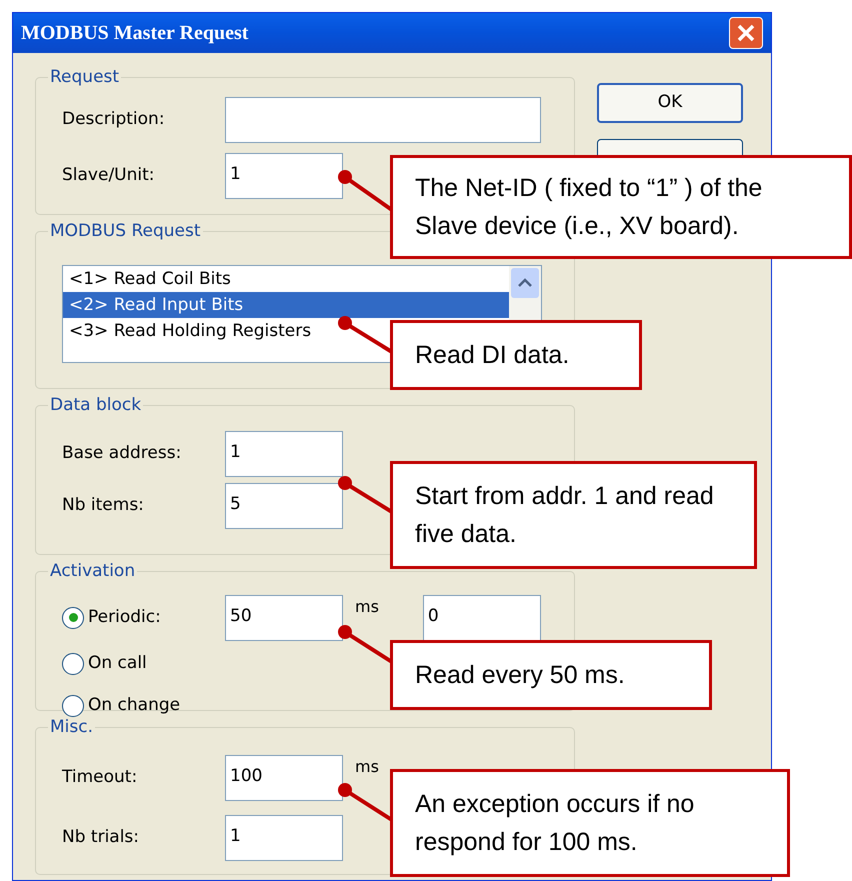 This screenshot has height=881, width=852. Describe the element at coordinates (125, 231) in the screenshot. I see `group-title: MODBUS Request` at that location.